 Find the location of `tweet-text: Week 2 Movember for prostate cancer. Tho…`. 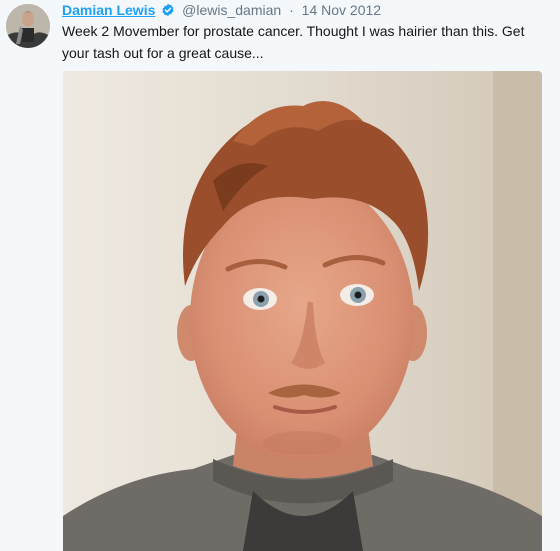

tweet-text: Week 2 Movember for prostate cancer. Tho… is located at coordinates (293, 42).